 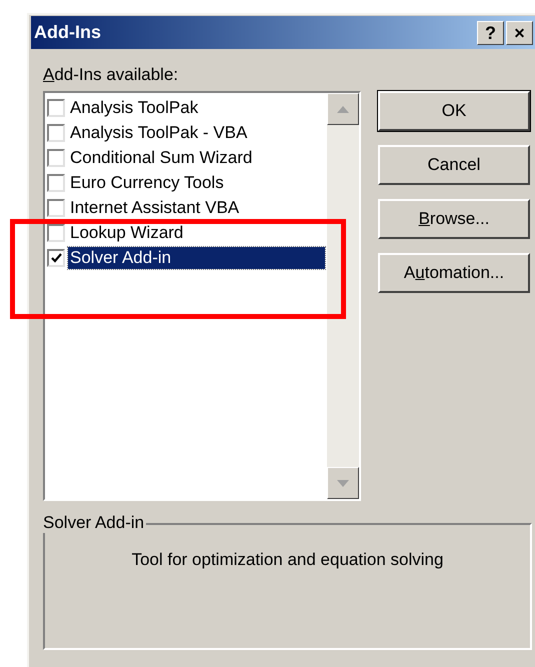 I want to click on scroll-down-button, so click(x=343, y=483).